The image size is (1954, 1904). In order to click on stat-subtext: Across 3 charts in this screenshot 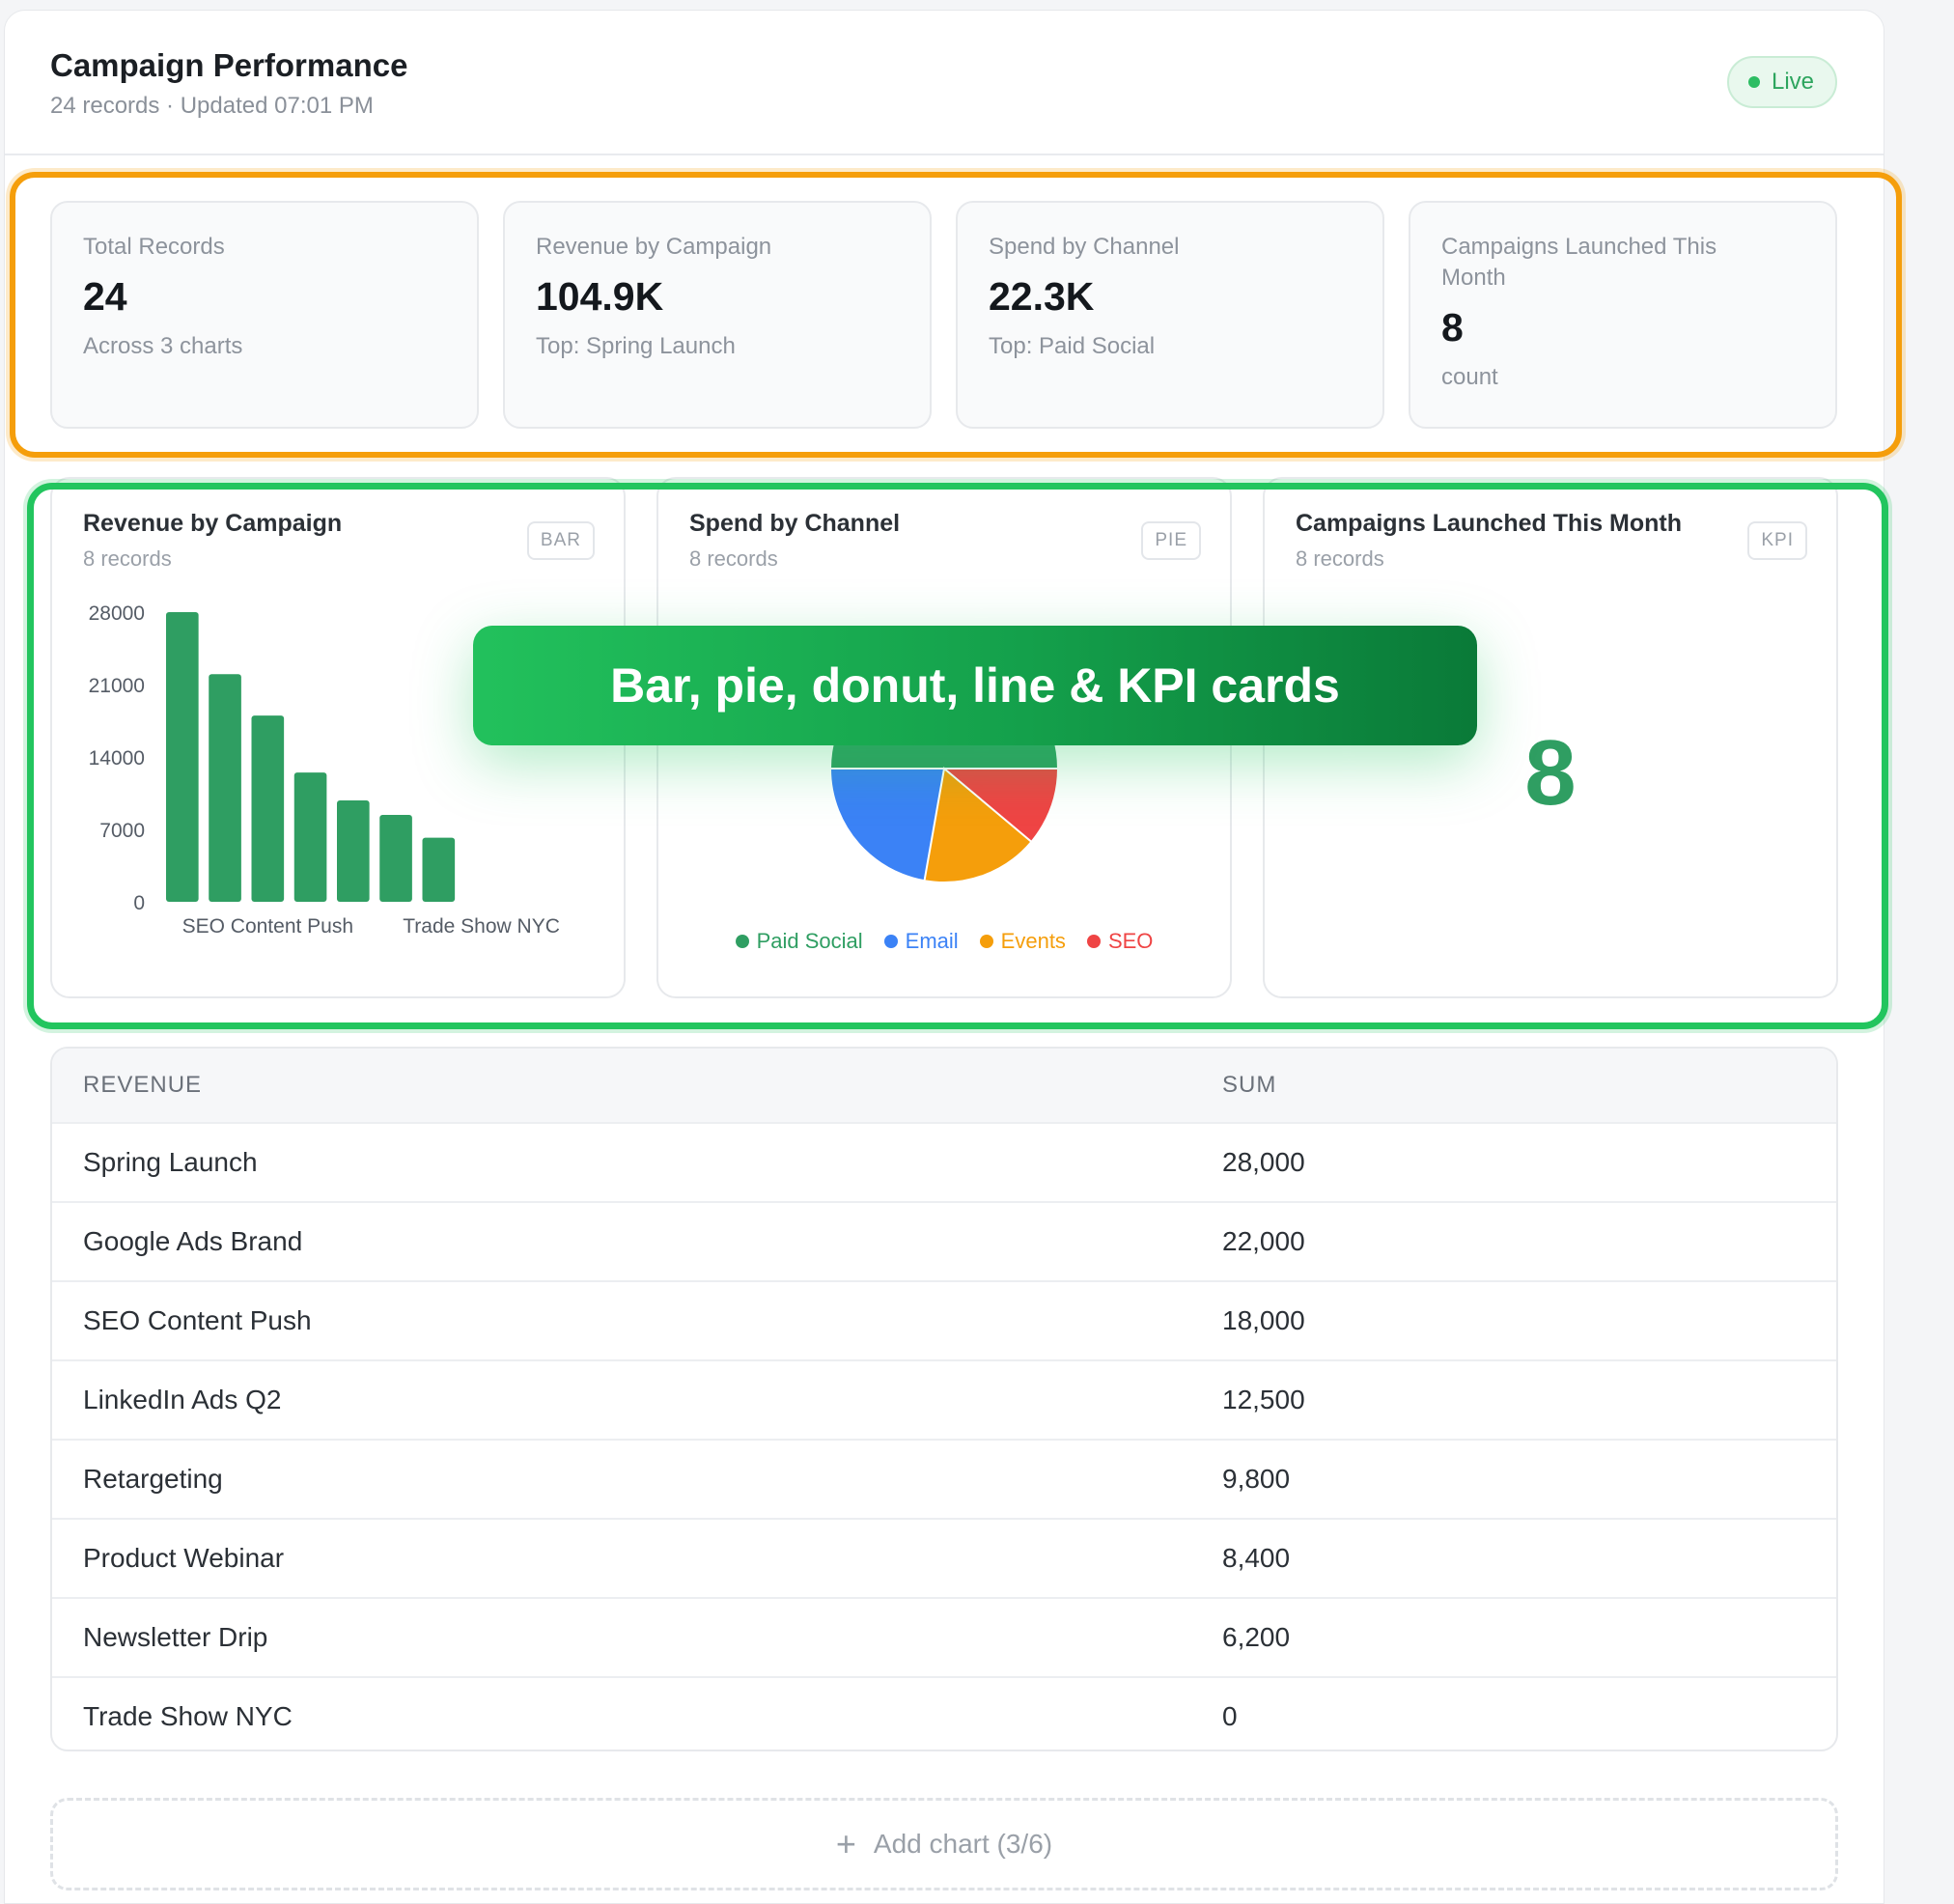, I will do `click(163, 346)`.